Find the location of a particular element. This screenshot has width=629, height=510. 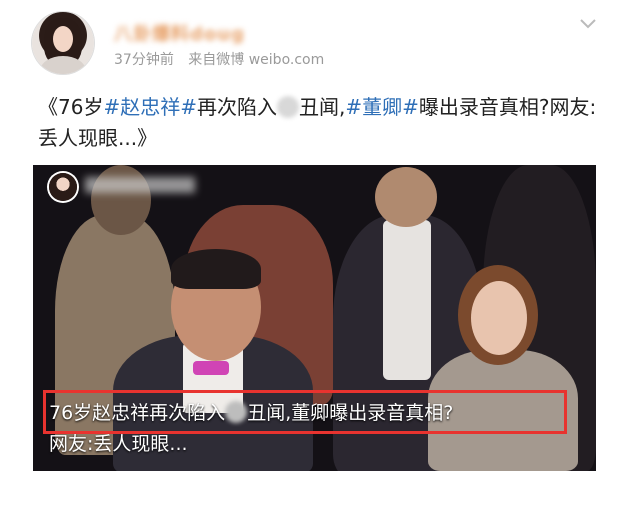

post-source: 来自微博 weibo.com is located at coordinates (256, 60).